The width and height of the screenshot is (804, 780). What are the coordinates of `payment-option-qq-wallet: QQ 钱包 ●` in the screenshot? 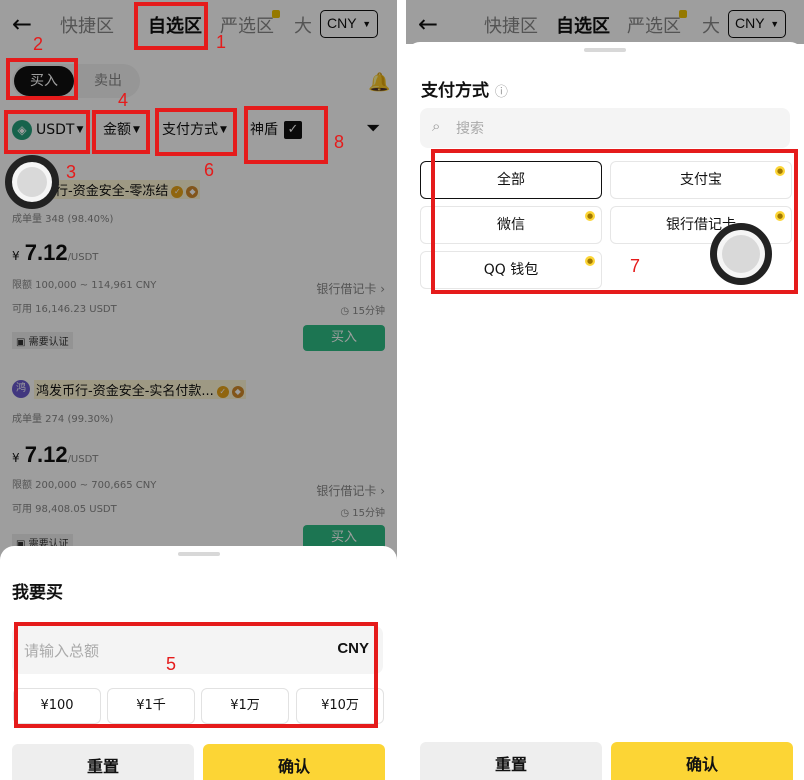 It's located at (511, 270).